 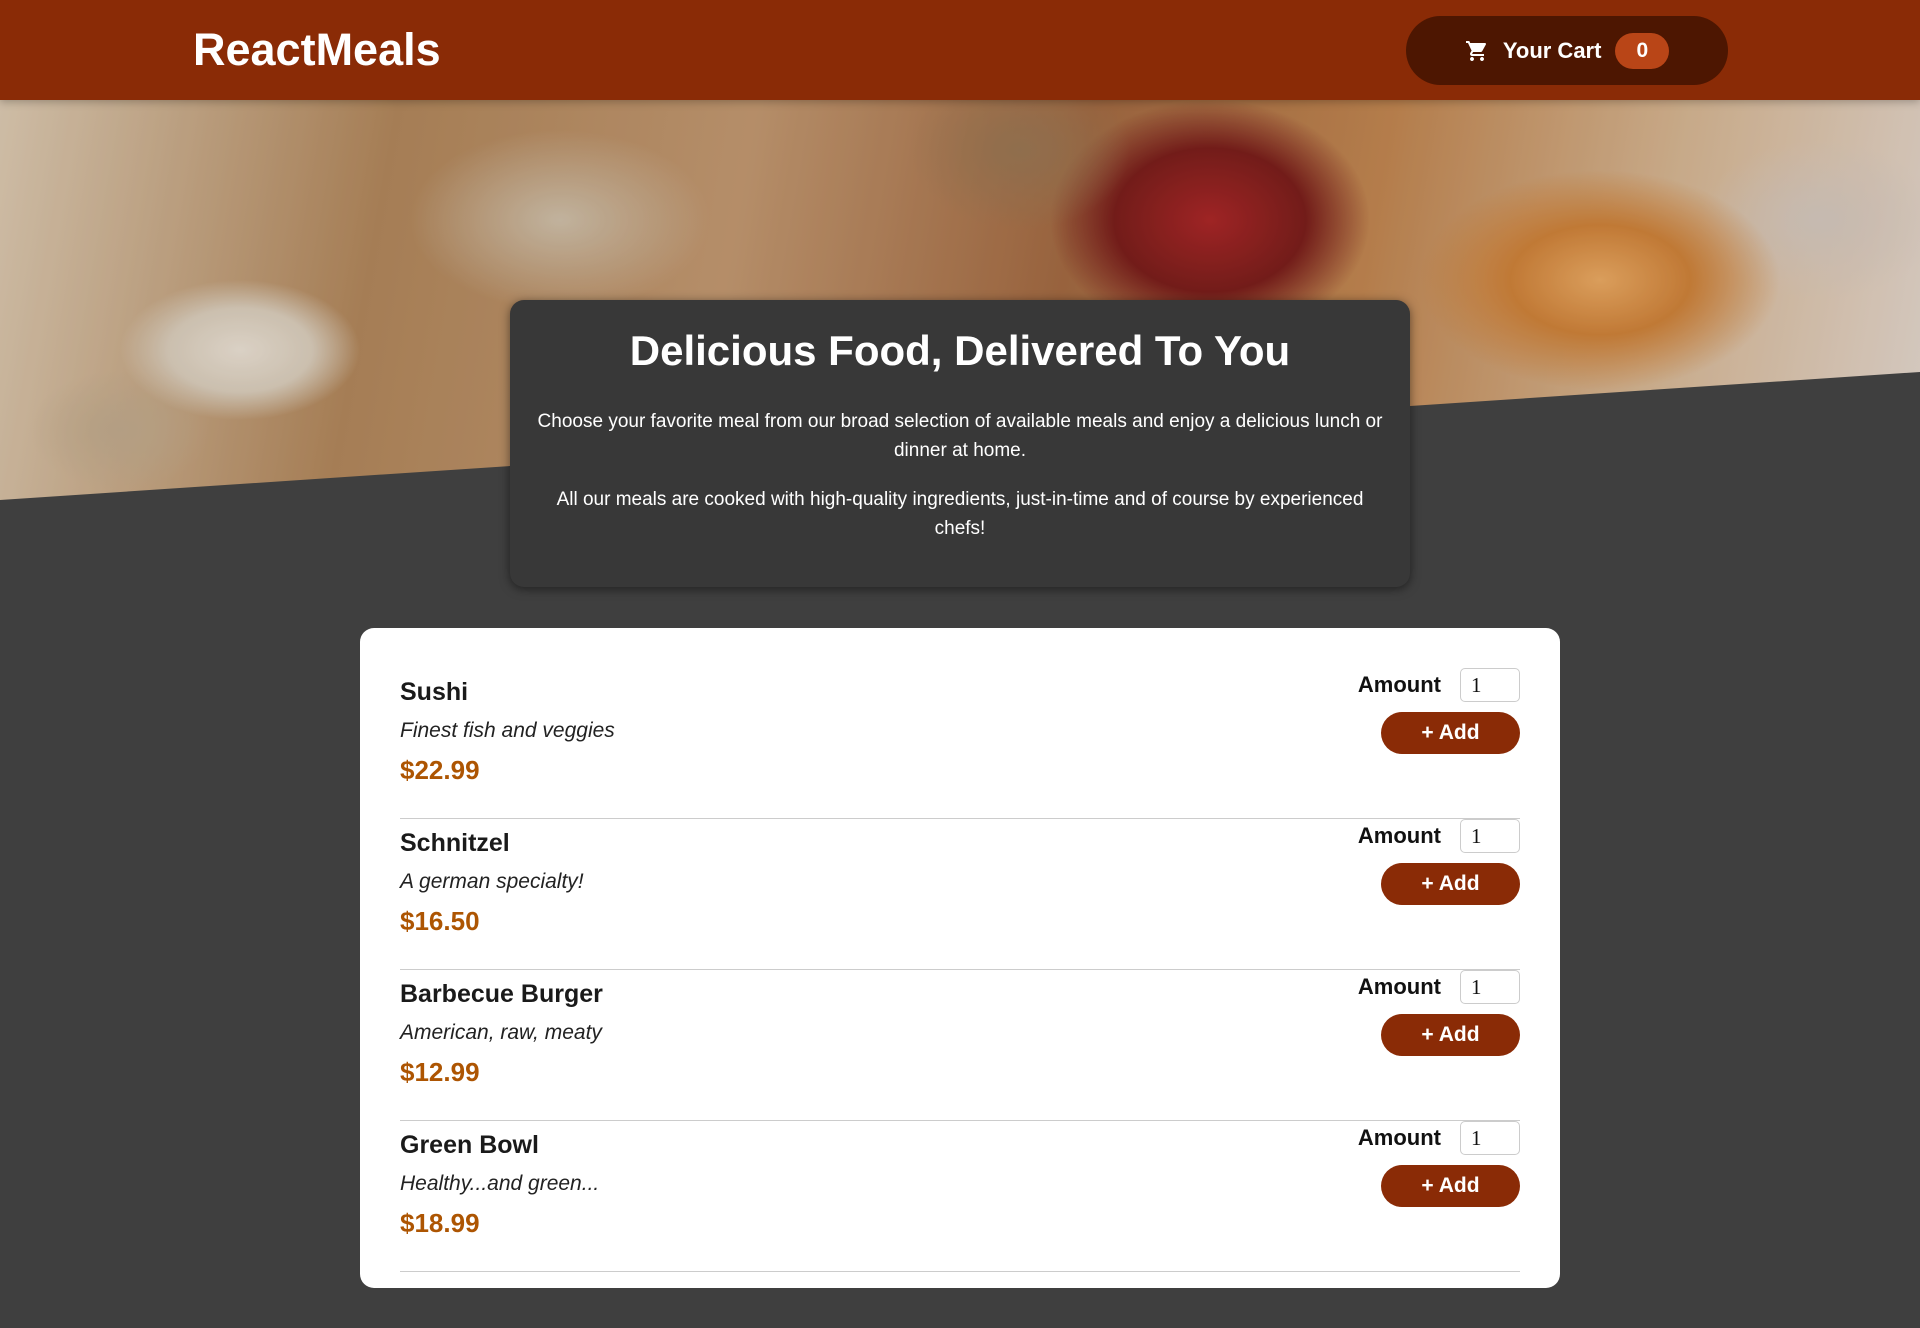 I want to click on meal-description: A german specialty!, so click(x=492, y=881).